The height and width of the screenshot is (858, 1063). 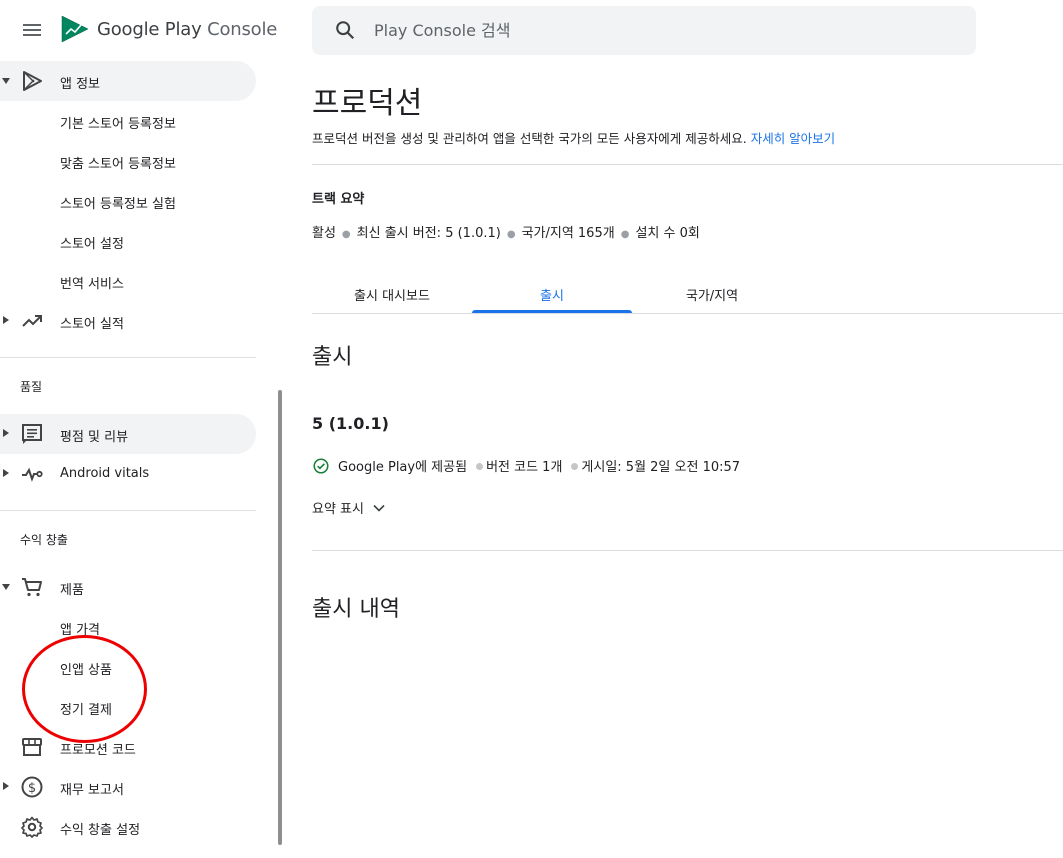 I want to click on trending-up-icon, so click(x=32, y=321).